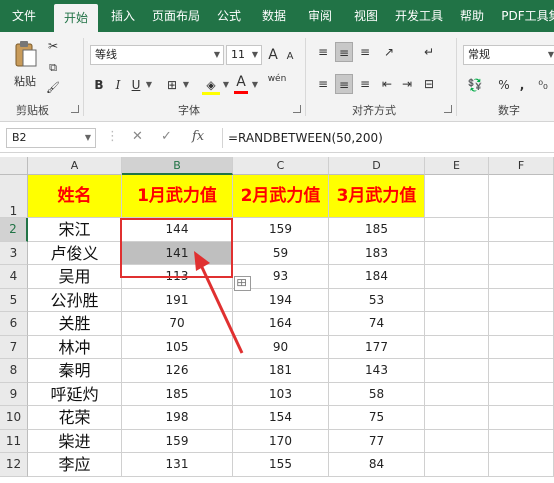 The height and width of the screenshot is (483, 554). Describe the element at coordinates (377, 394) in the screenshot. I see `table-cell: 58` at that location.